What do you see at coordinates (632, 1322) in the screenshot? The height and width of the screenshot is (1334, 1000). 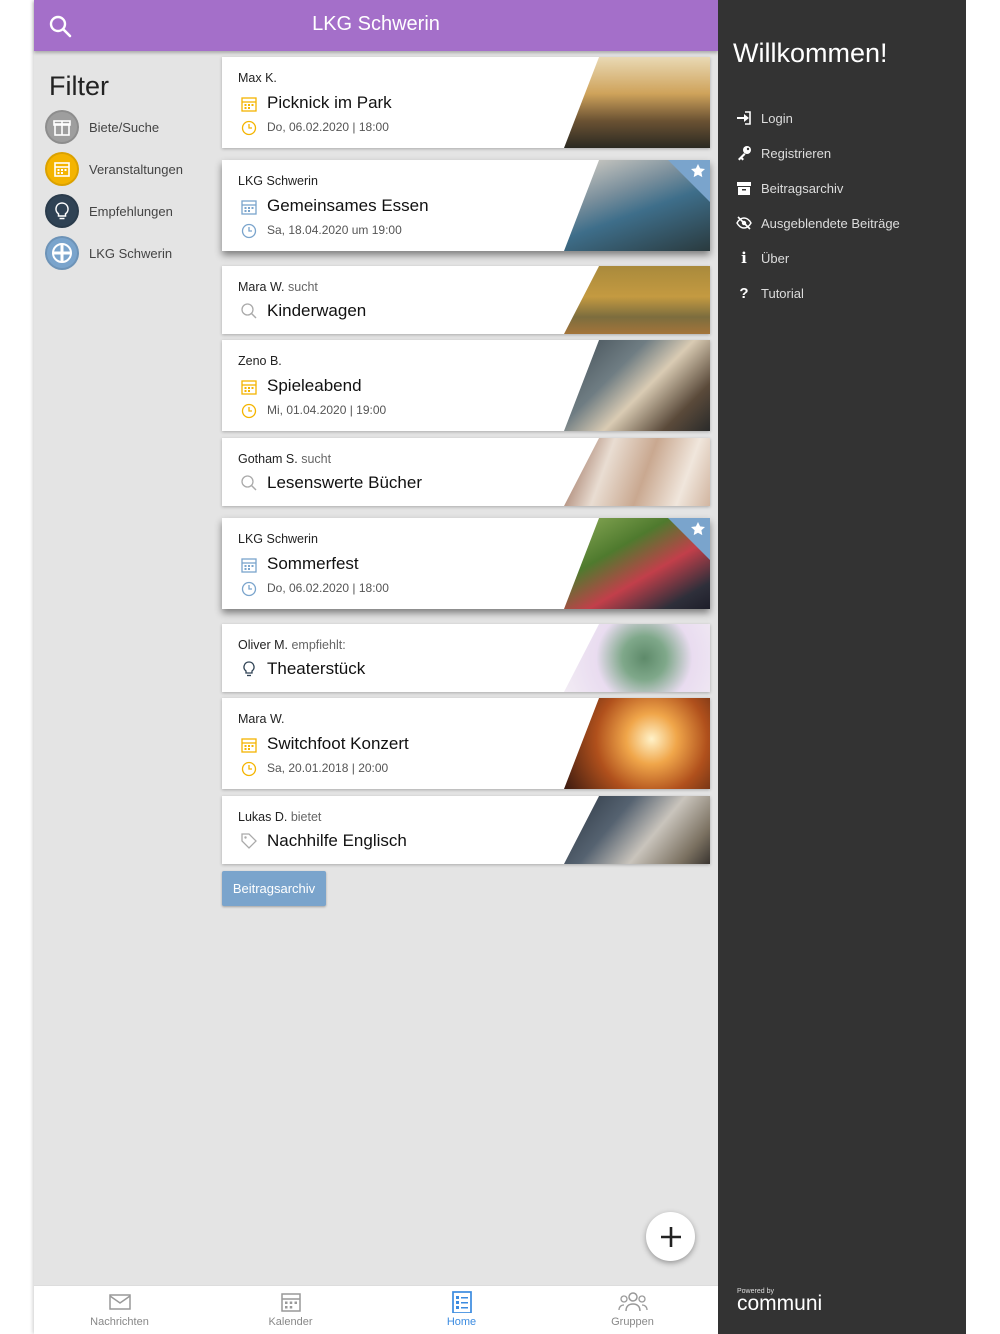 I see `tab-label: Gruppen` at bounding box center [632, 1322].